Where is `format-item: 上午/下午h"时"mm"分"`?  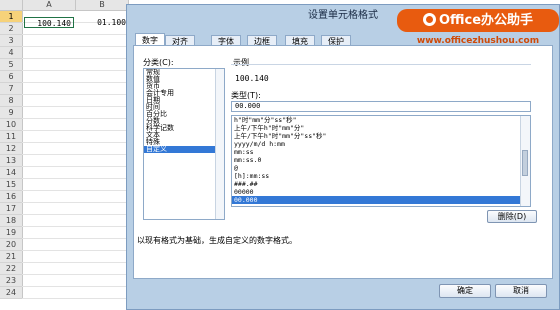
format-item: 上午/下午h"时"mm"分" is located at coordinates (381, 128).